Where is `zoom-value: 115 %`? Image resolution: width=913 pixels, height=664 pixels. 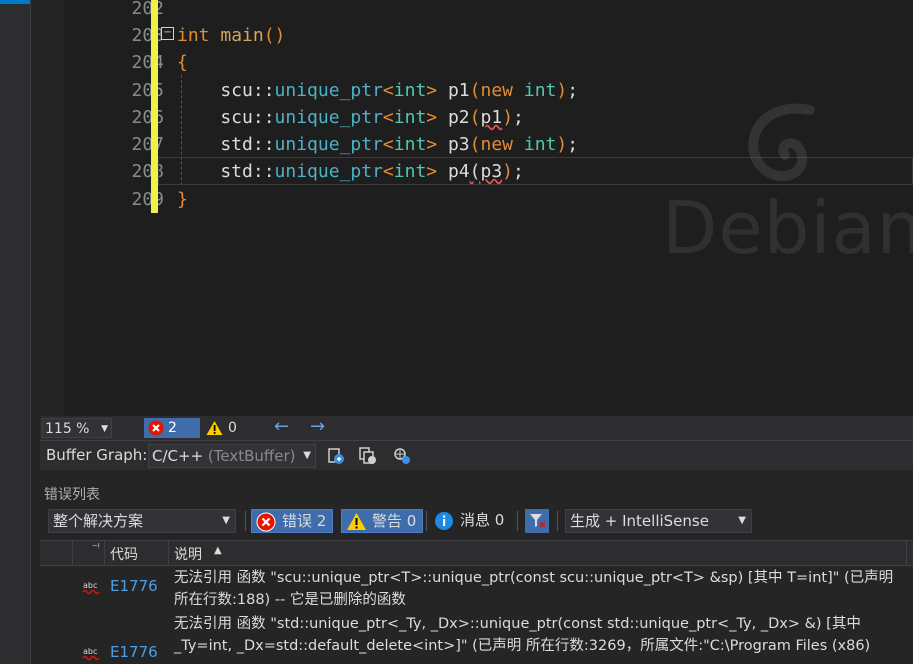 zoom-value: 115 % is located at coordinates (67, 429).